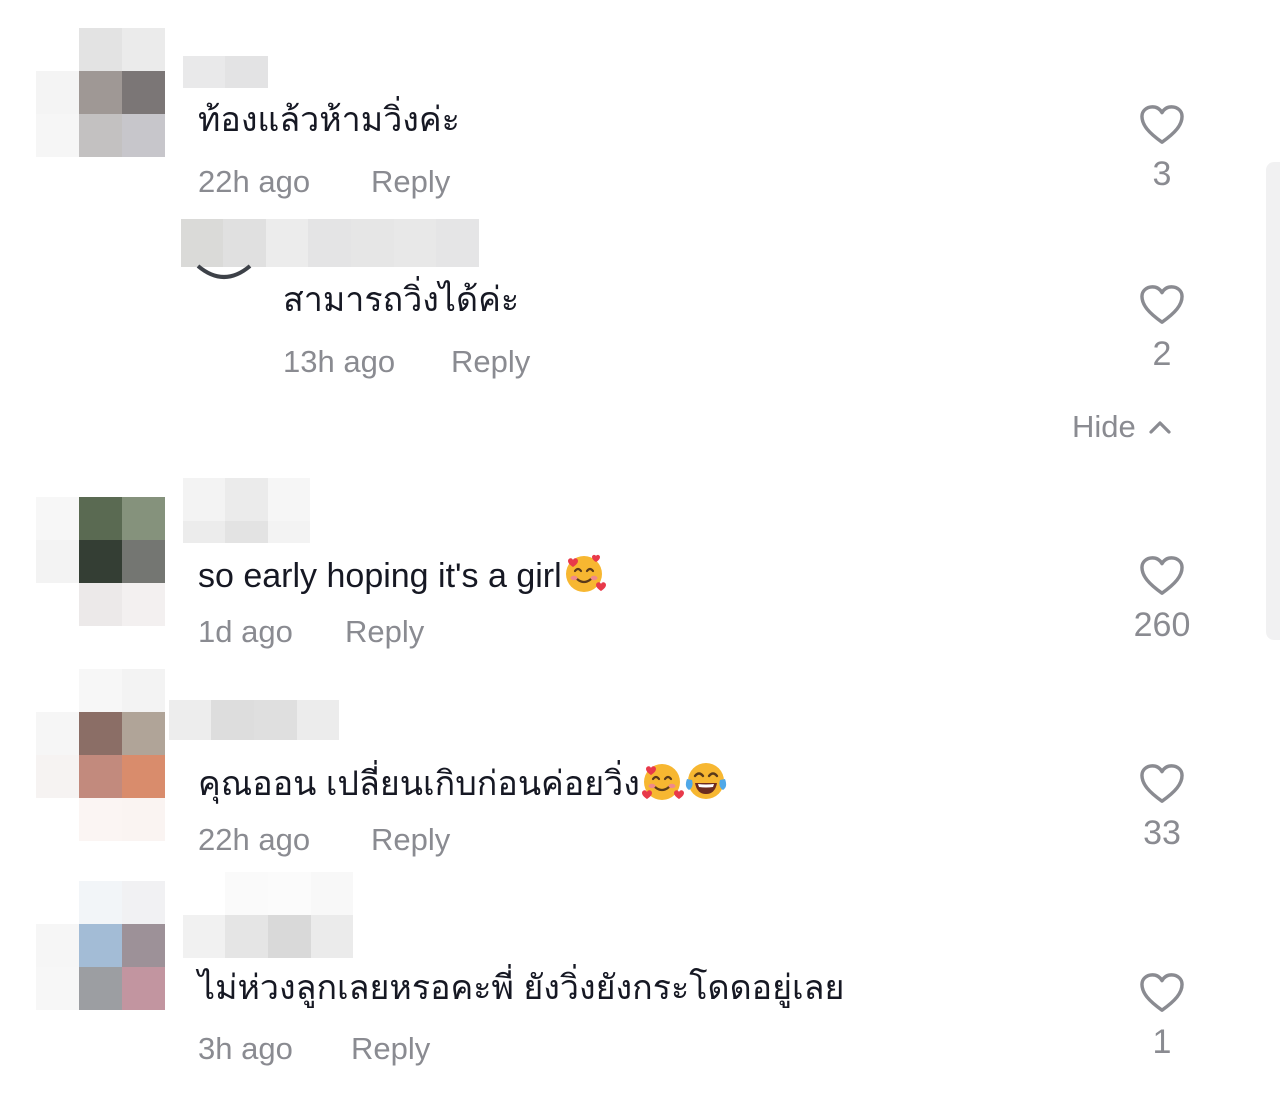  Describe the element at coordinates (245, 1048) in the screenshot. I see `comment-timestamp: 3h ago` at that location.